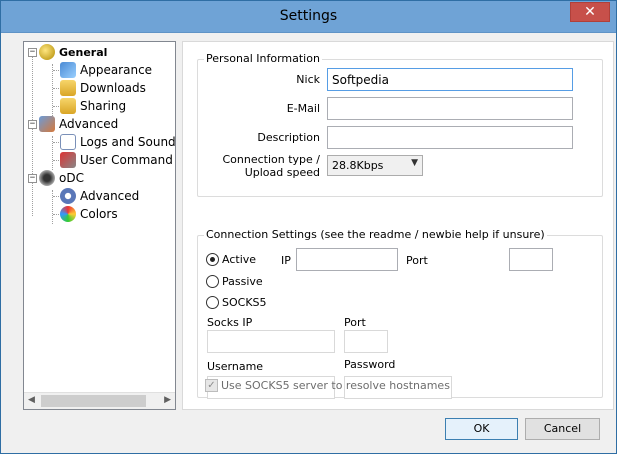 This screenshot has width=617, height=454. What do you see at coordinates (93, 401) in the screenshot?
I see `scrollbar-thumb` at bounding box center [93, 401].